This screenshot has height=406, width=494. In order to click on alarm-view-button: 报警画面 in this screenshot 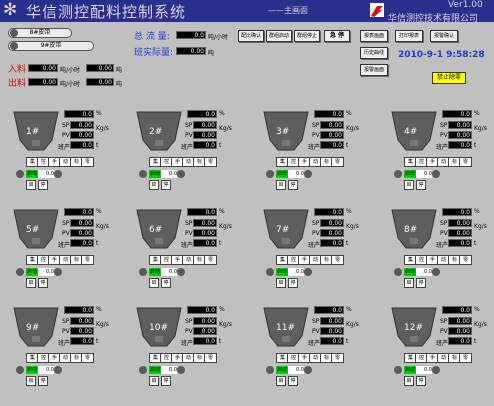, I will do `click(374, 70)`.